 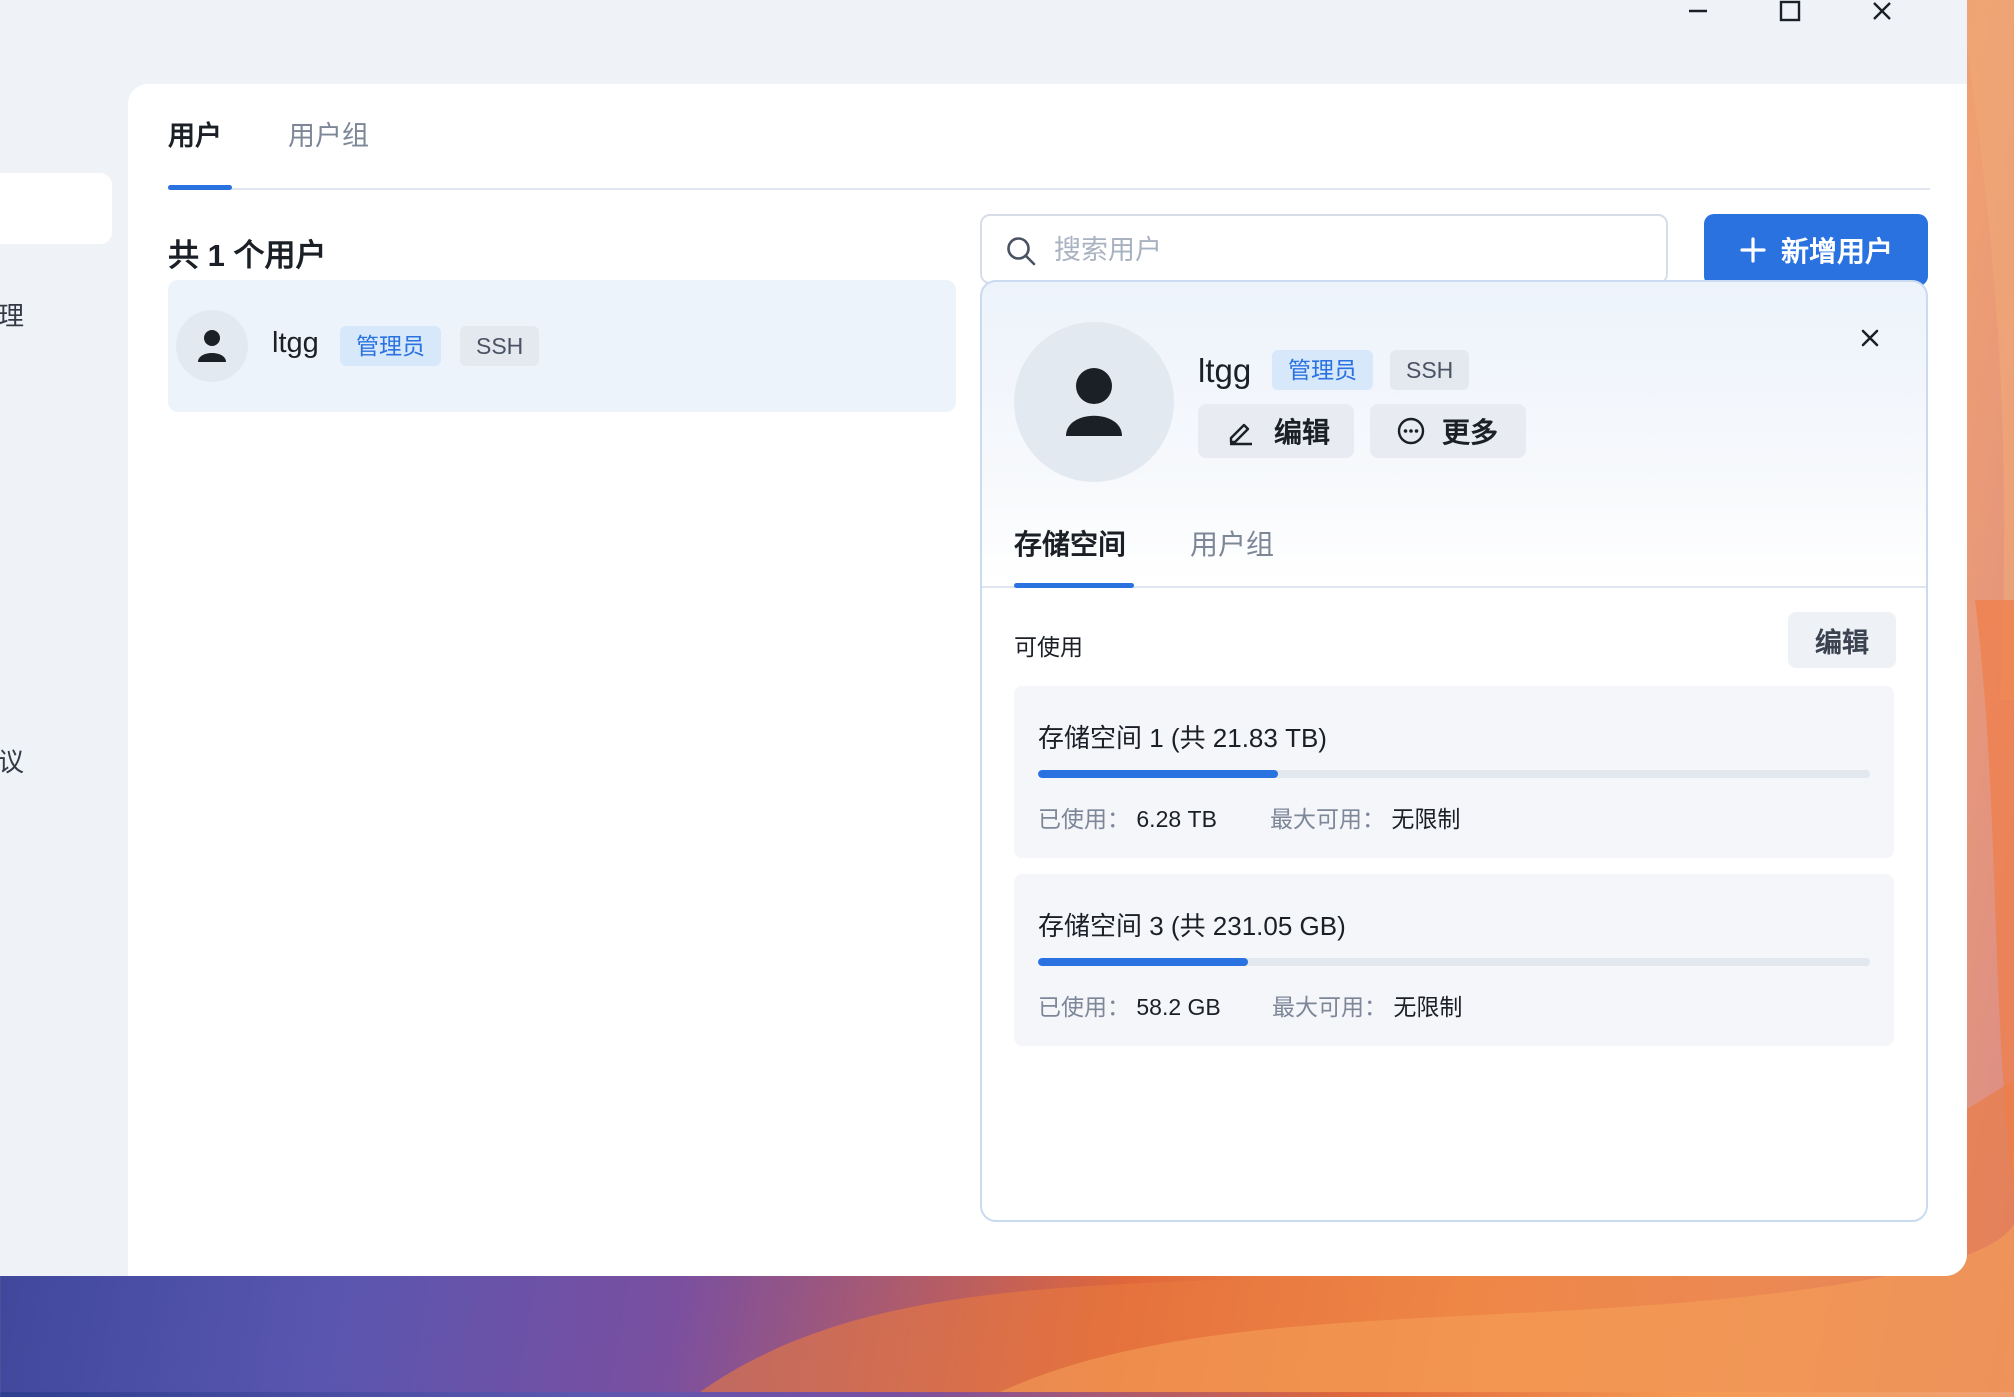 What do you see at coordinates (1240, 434) in the screenshot?
I see `pencil-icon` at bounding box center [1240, 434].